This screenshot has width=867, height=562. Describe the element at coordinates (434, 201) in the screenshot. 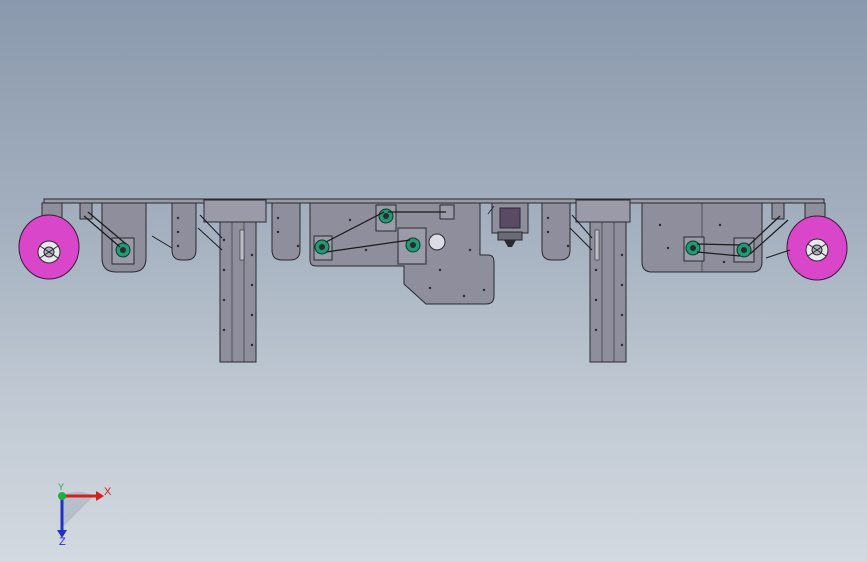

I see `top-rail` at that location.